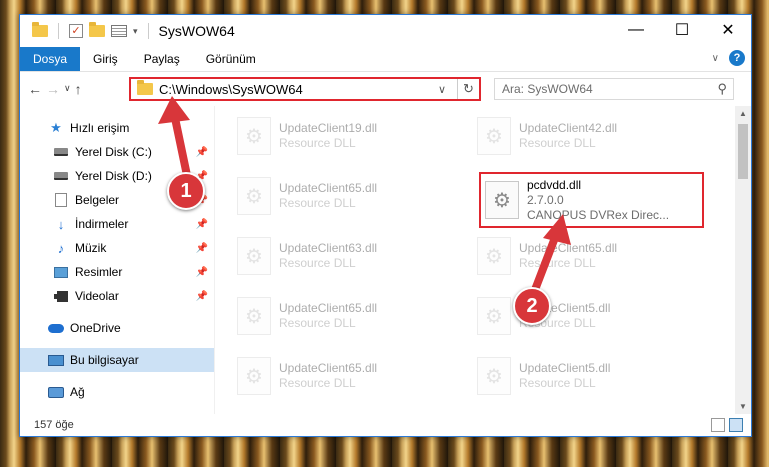 The image size is (769, 467). I want to click on sidebar-item-label: OneDrive, so click(95, 328).